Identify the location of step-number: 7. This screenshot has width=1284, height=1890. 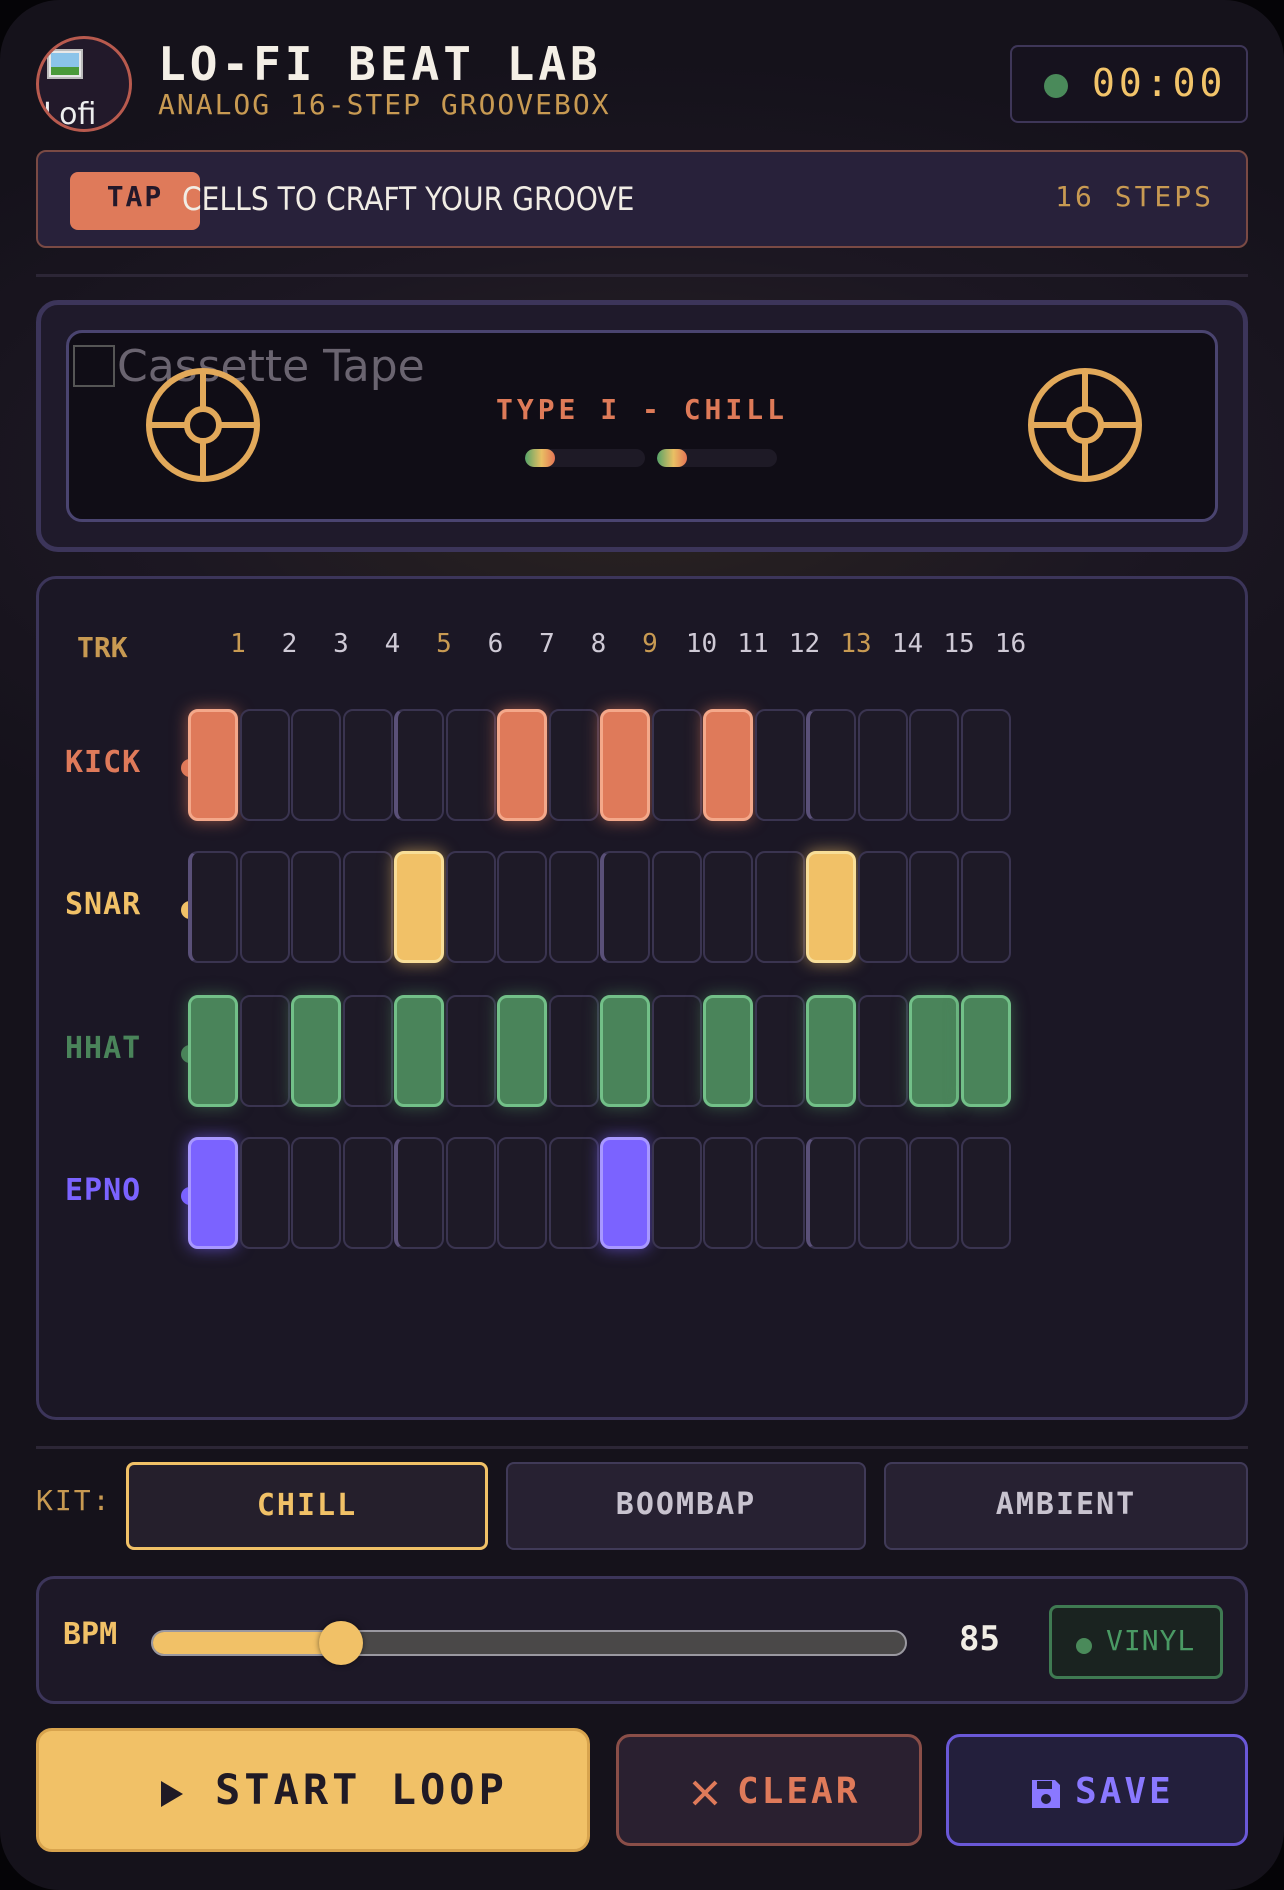
(547, 644).